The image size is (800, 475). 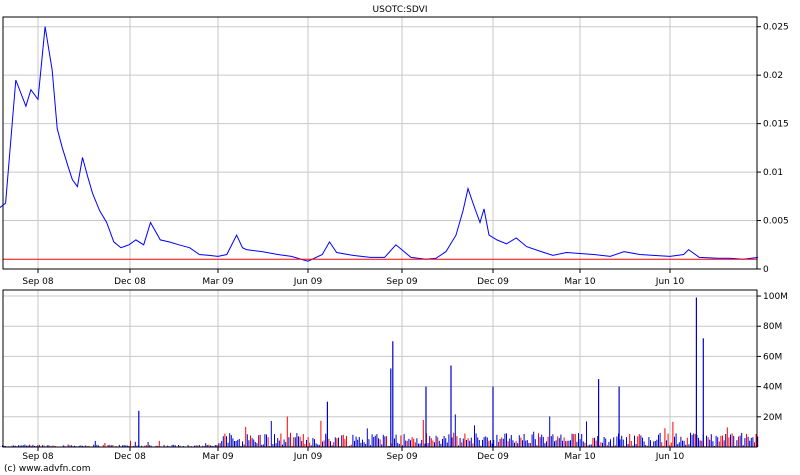 What do you see at coordinates (130, 457) in the screenshot?
I see `volume-xtick-label-1: Dec 08` at bounding box center [130, 457].